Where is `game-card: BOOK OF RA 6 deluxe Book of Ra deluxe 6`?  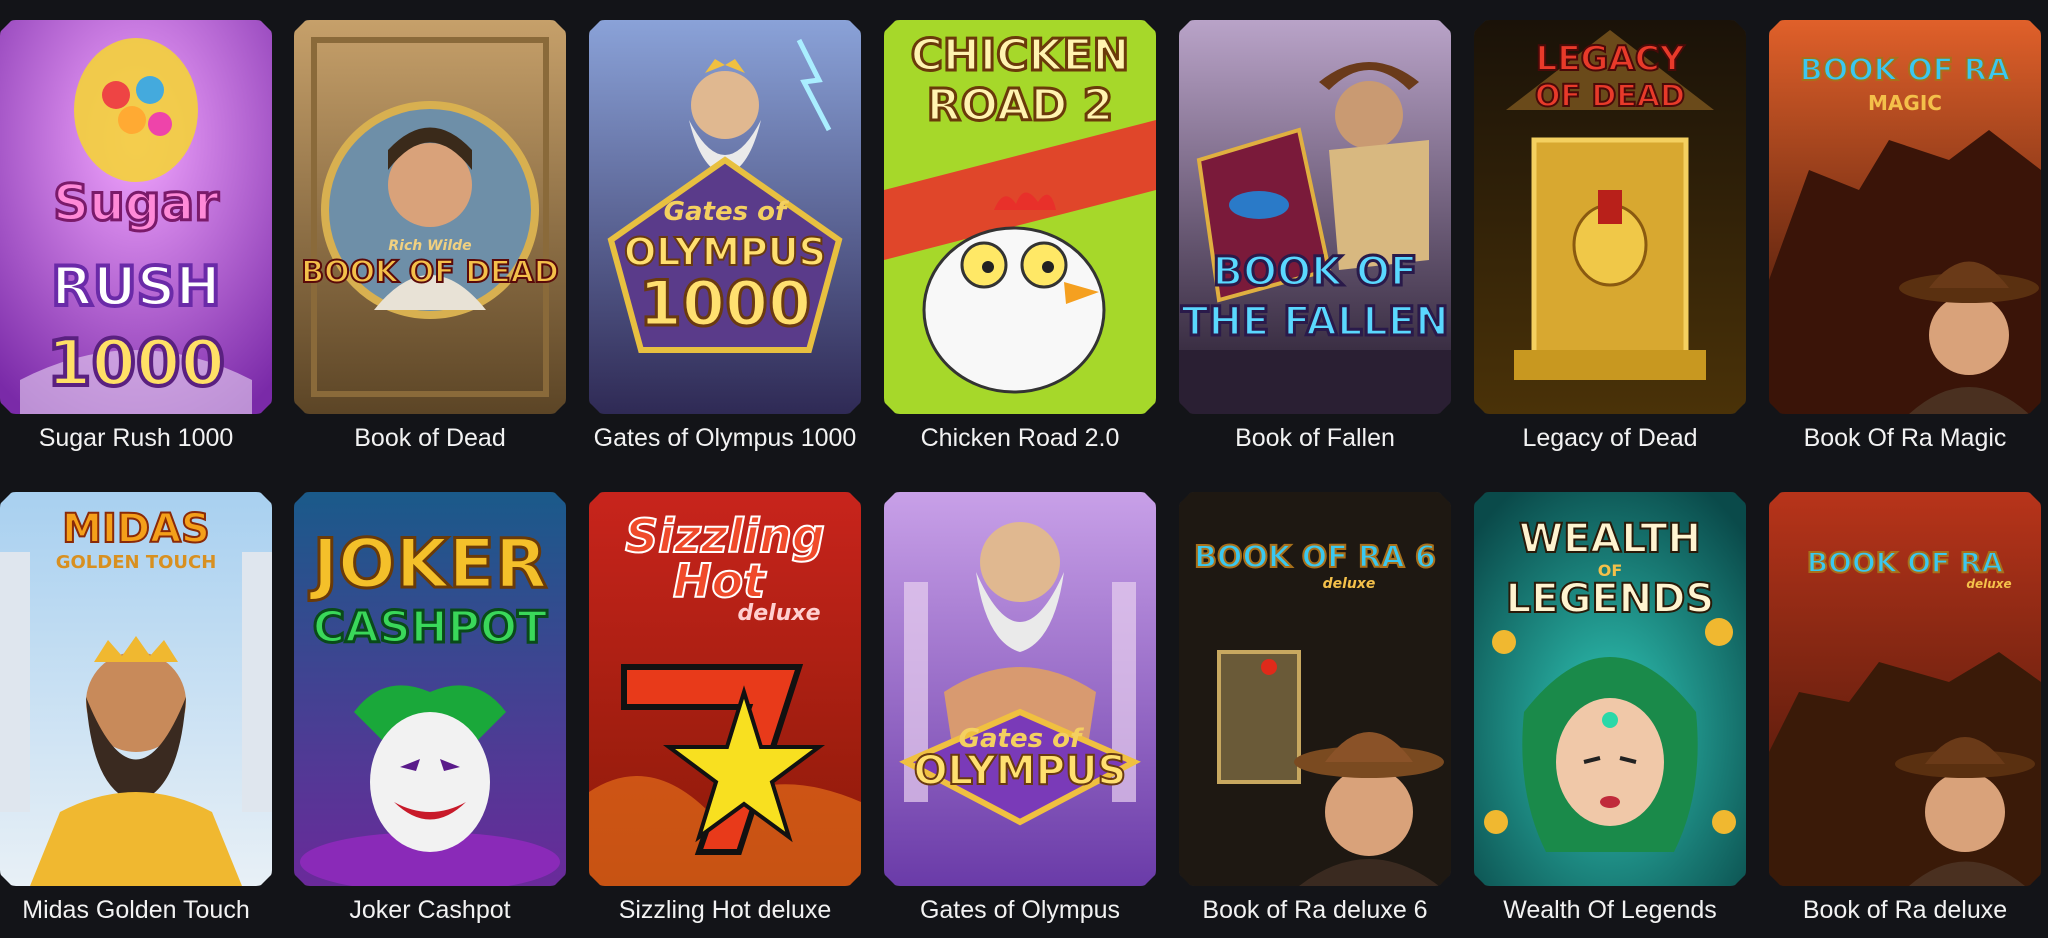
game-card: BOOK OF RA 6 deluxe Book of Ra deluxe 6 is located at coordinates (1315, 710).